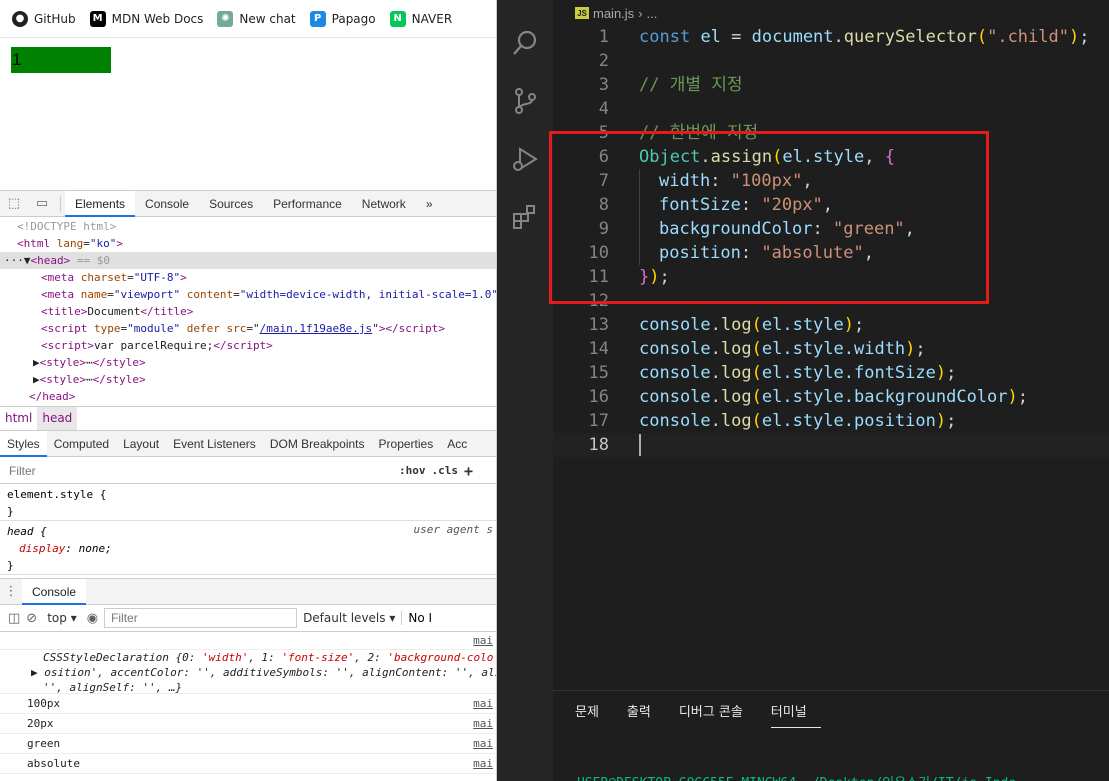  Describe the element at coordinates (525, 159) in the screenshot. I see `run-debug-icon` at that location.